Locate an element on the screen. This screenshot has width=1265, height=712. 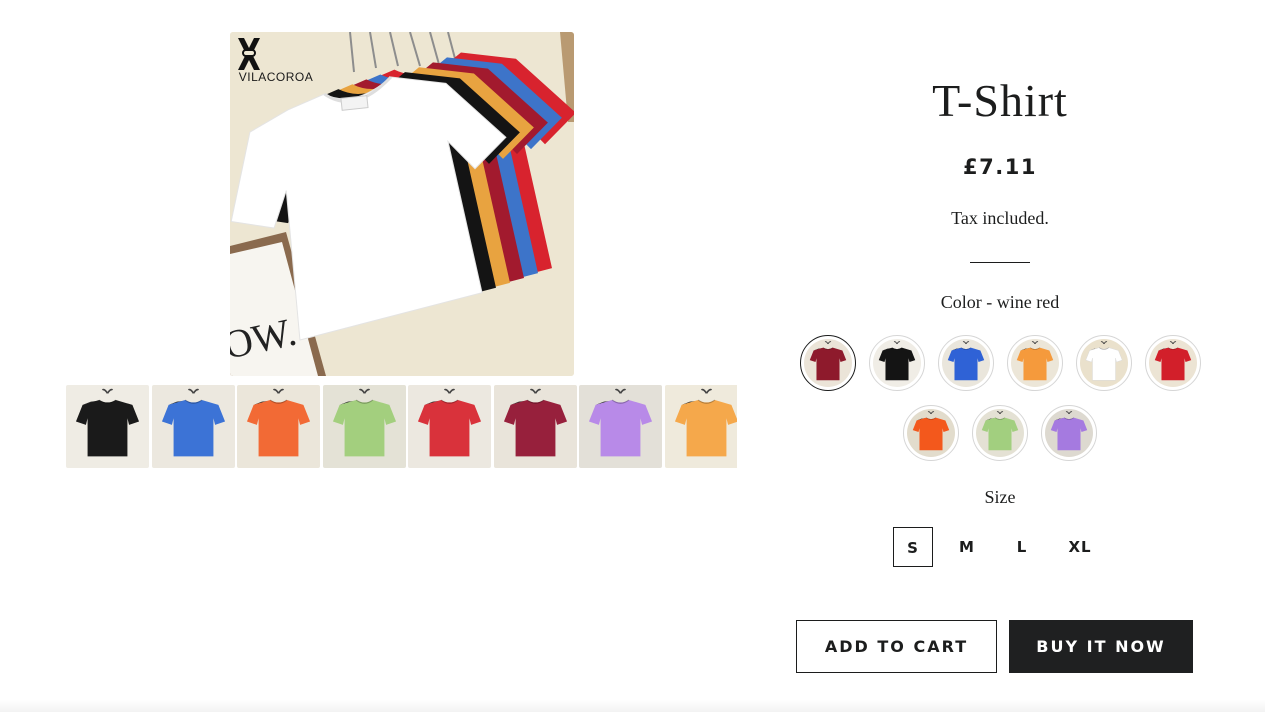
brand-logo: VILACOROA is located at coordinates (276, 60).